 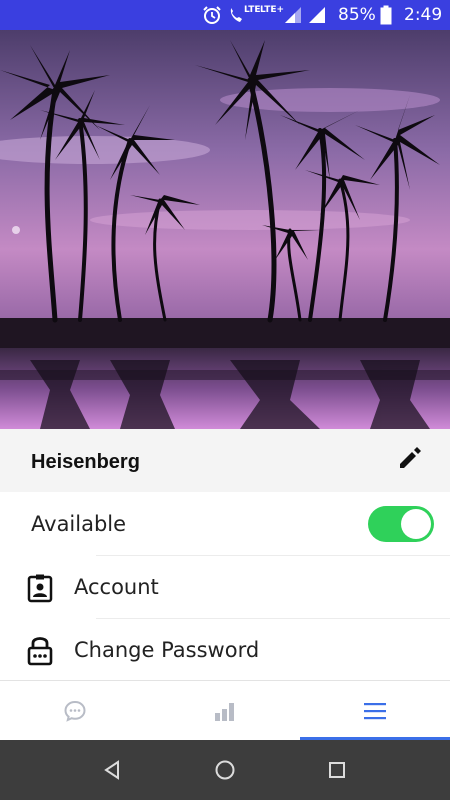 I want to click on bottom-tab-bar, so click(x=225, y=710).